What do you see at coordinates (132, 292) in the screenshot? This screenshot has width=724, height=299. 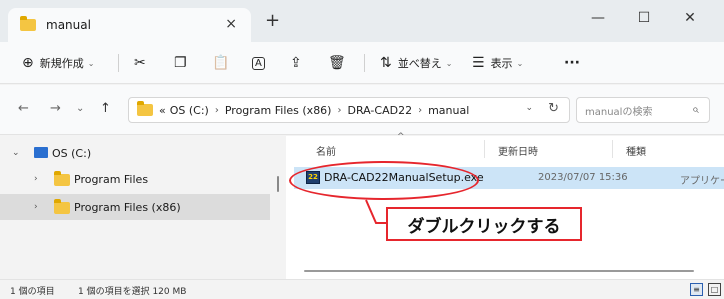 I see `selection-info: 1 個の項目を選択 120 MB` at bounding box center [132, 292].